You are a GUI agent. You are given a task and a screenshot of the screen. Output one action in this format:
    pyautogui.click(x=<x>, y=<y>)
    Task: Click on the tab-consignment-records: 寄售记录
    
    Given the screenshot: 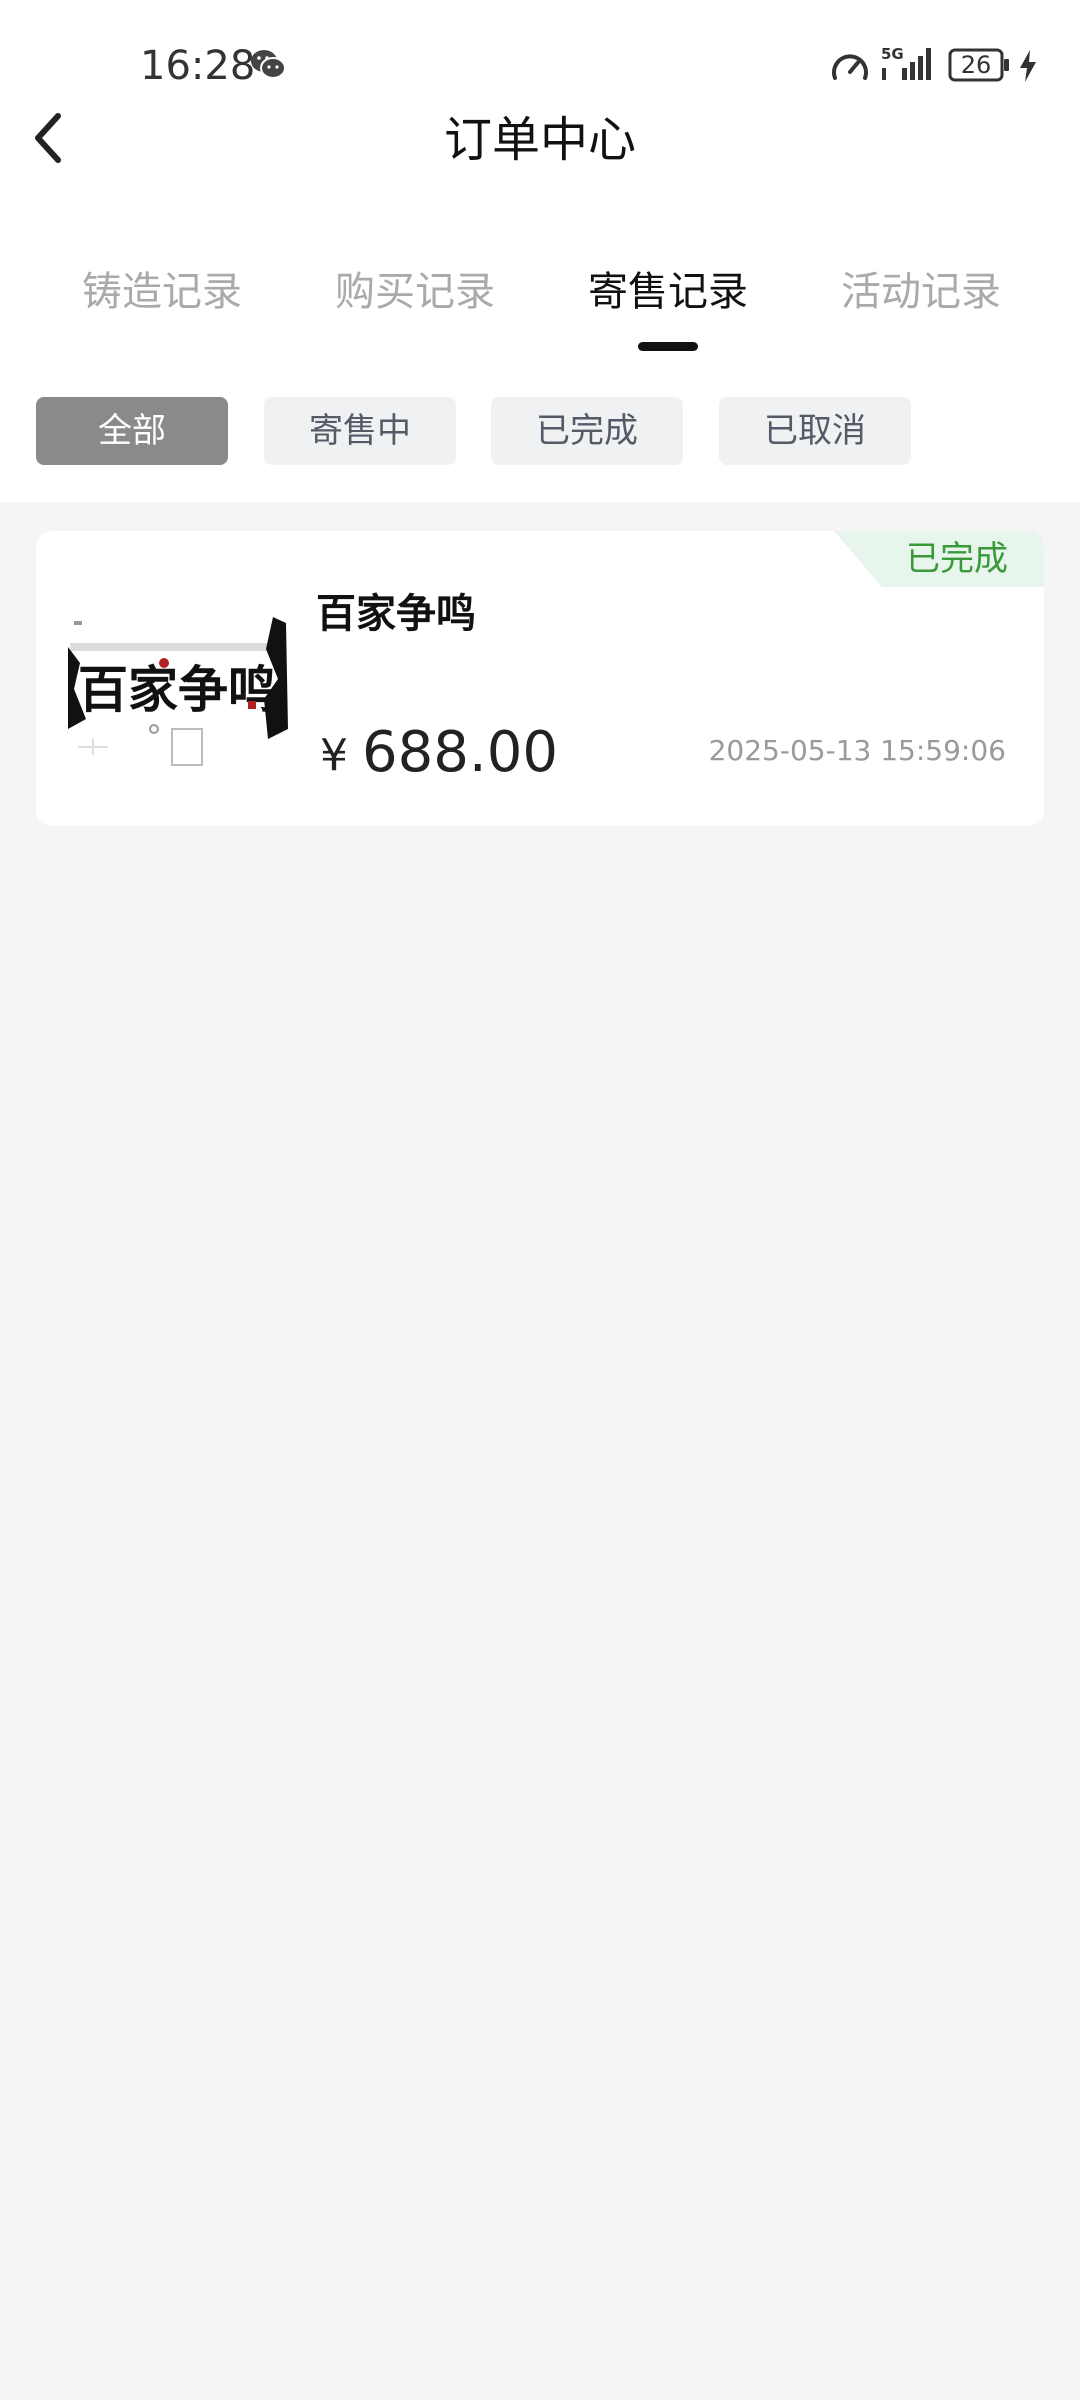 What is the action you would take?
    pyautogui.click(x=668, y=292)
    